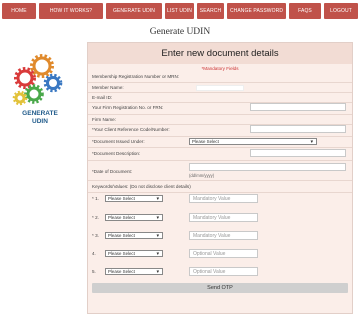 This screenshot has height=320, width=360. I want to click on email-label: E-mail ID:, so click(102, 97).